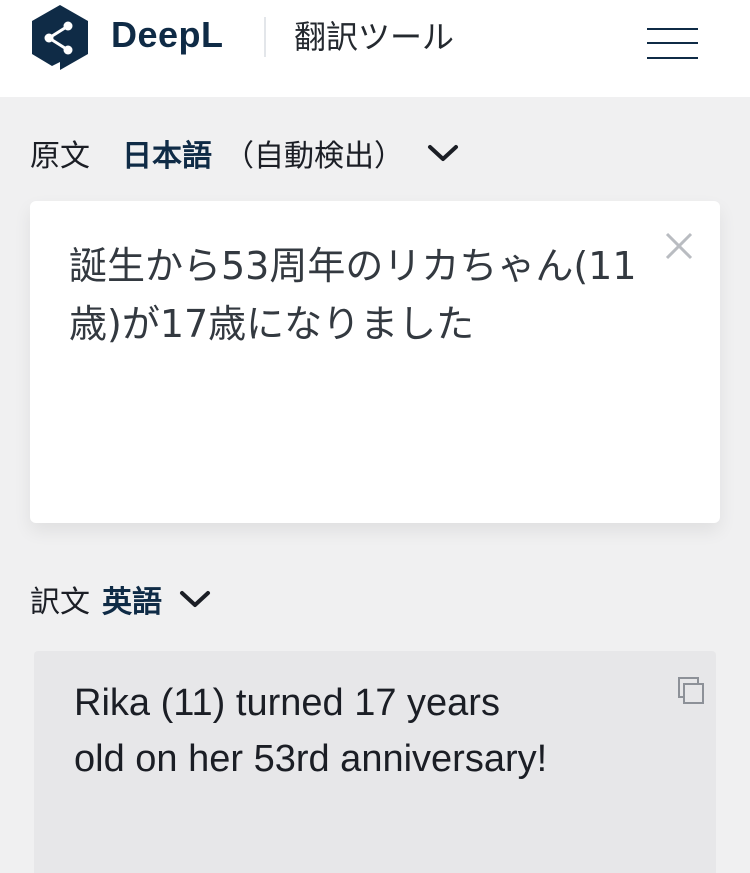  What do you see at coordinates (314, 156) in the screenshot?
I see `auto-detect-label: （自動検出）` at bounding box center [314, 156].